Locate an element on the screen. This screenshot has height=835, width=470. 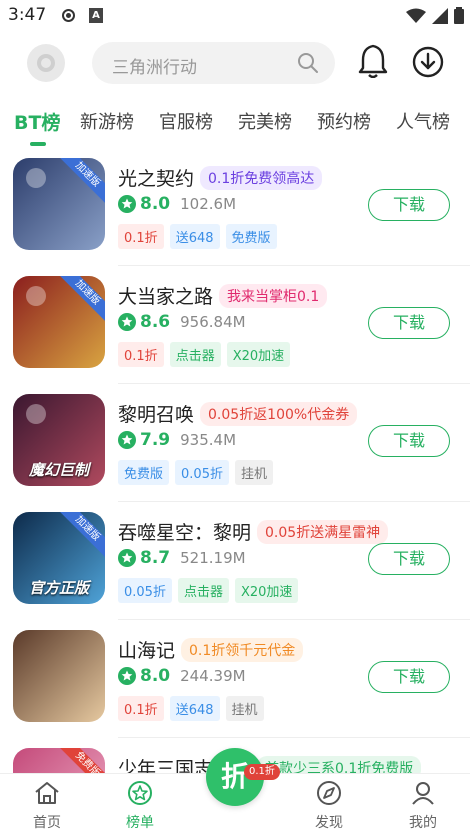
tab-perfect: 完美榜 is located at coordinates (265, 121).